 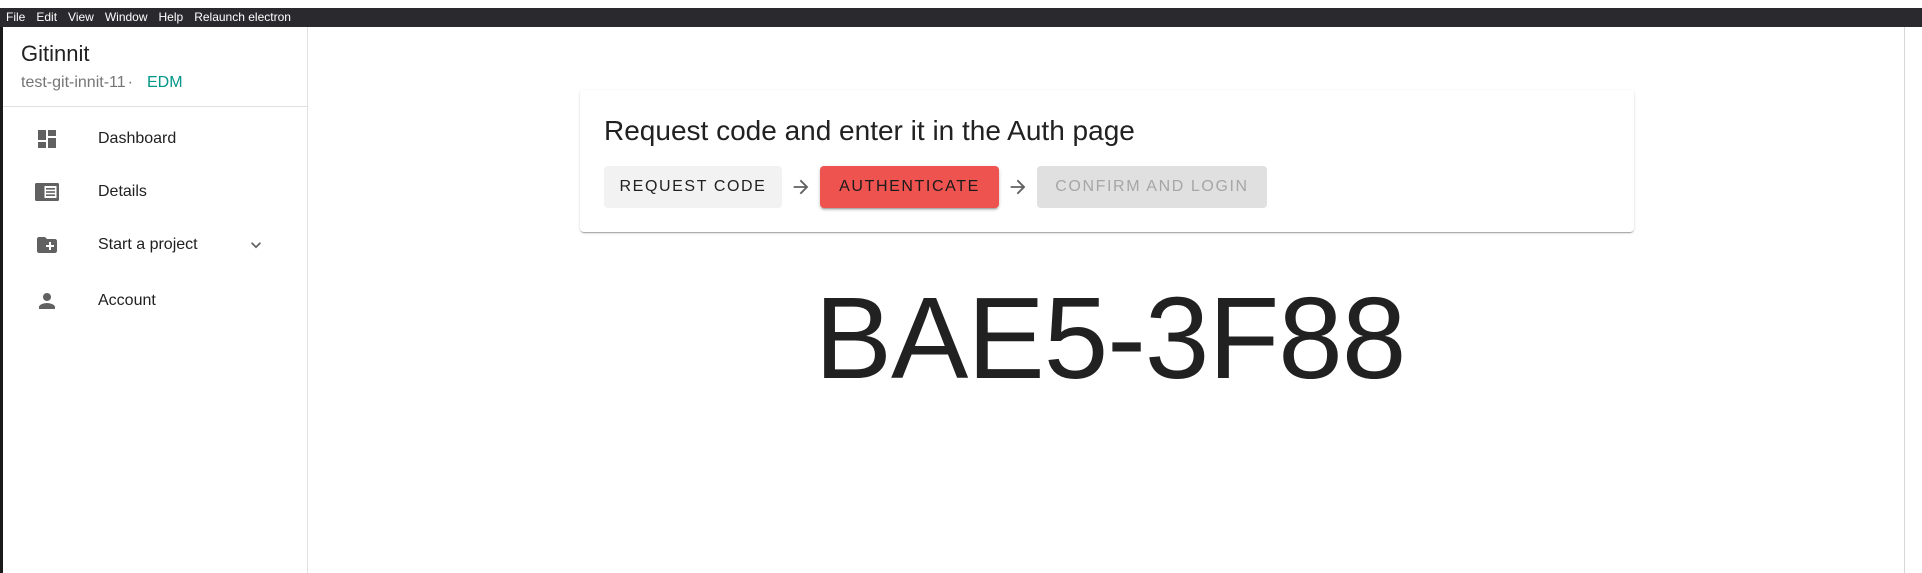 What do you see at coordinates (155, 106) in the screenshot?
I see `sidebar-divider` at bounding box center [155, 106].